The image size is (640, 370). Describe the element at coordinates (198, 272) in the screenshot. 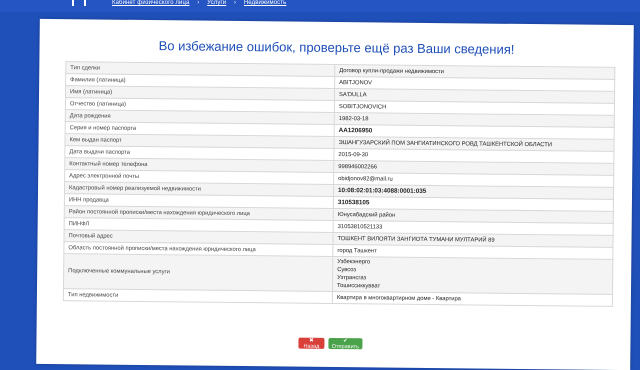

I see `row-label: Подключенные коммунальные услуги` at that location.